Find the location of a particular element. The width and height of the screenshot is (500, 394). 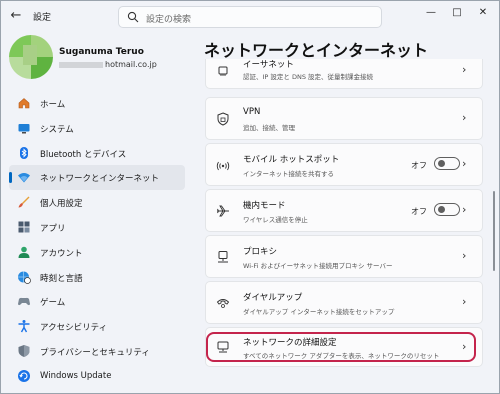

card-title: イーサネット is located at coordinates (268, 65).